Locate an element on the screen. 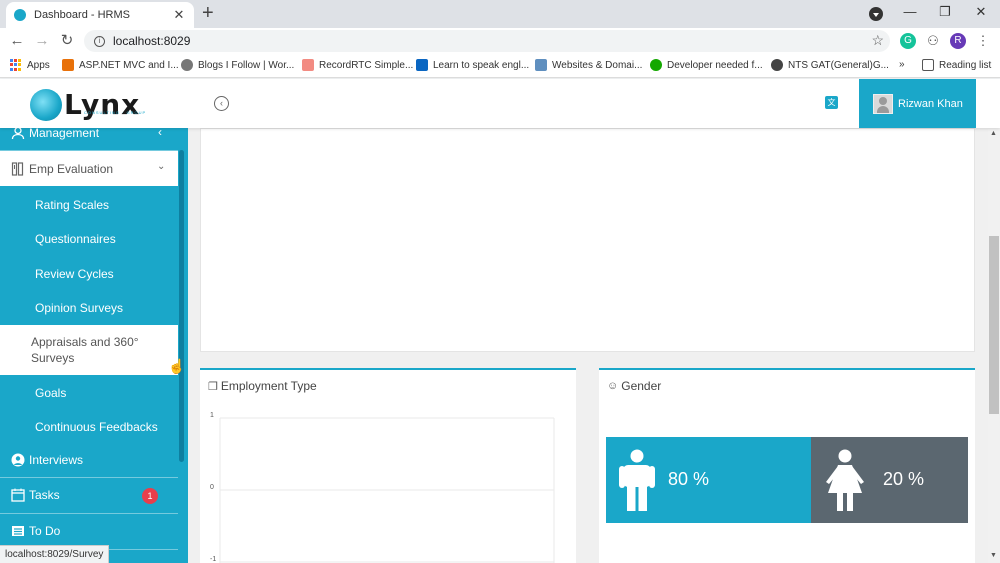  female-ratio-panel: 20 % is located at coordinates (889, 480).